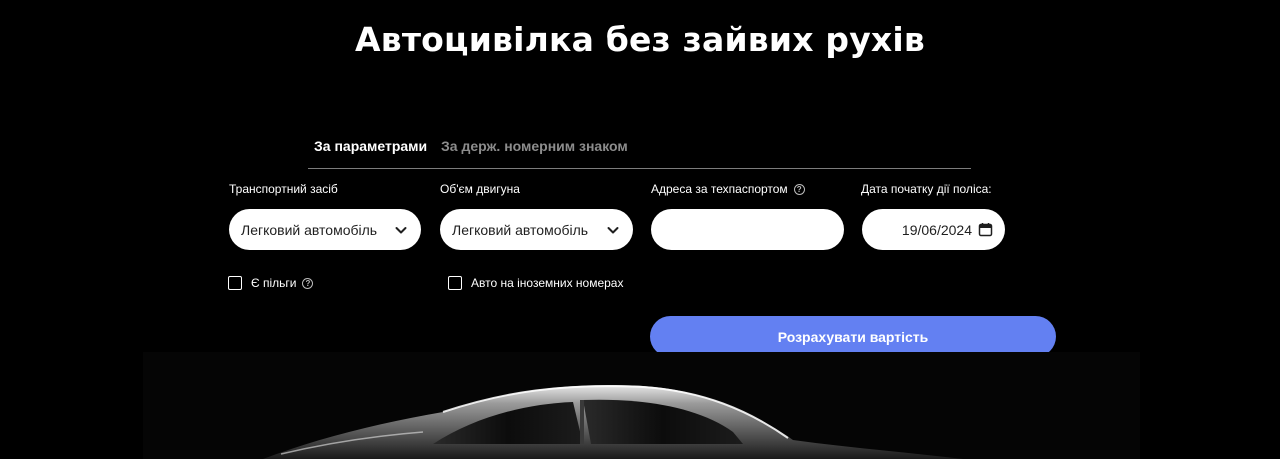 The height and width of the screenshot is (459, 1280). I want to click on vehicle-label: Транспортний засіб, so click(283, 189).